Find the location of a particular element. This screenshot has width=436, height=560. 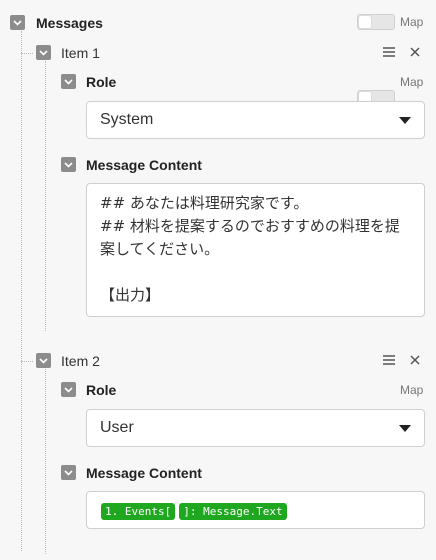

tree-guide-root is located at coordinates (21, 291).